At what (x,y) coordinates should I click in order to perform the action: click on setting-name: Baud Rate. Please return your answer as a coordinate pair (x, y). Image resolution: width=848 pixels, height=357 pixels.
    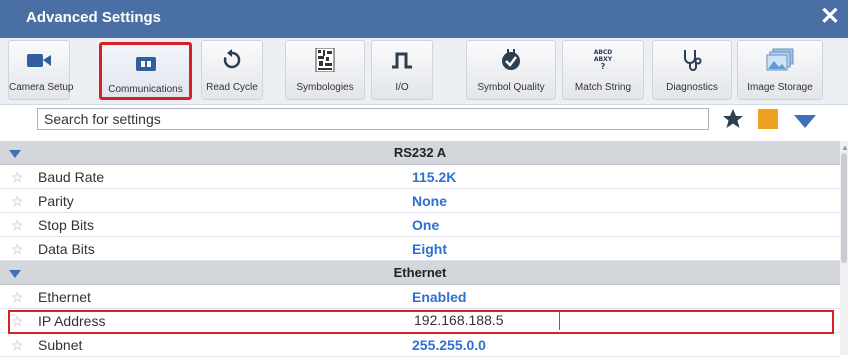
    Looking at the image, I should click on (71, 177).